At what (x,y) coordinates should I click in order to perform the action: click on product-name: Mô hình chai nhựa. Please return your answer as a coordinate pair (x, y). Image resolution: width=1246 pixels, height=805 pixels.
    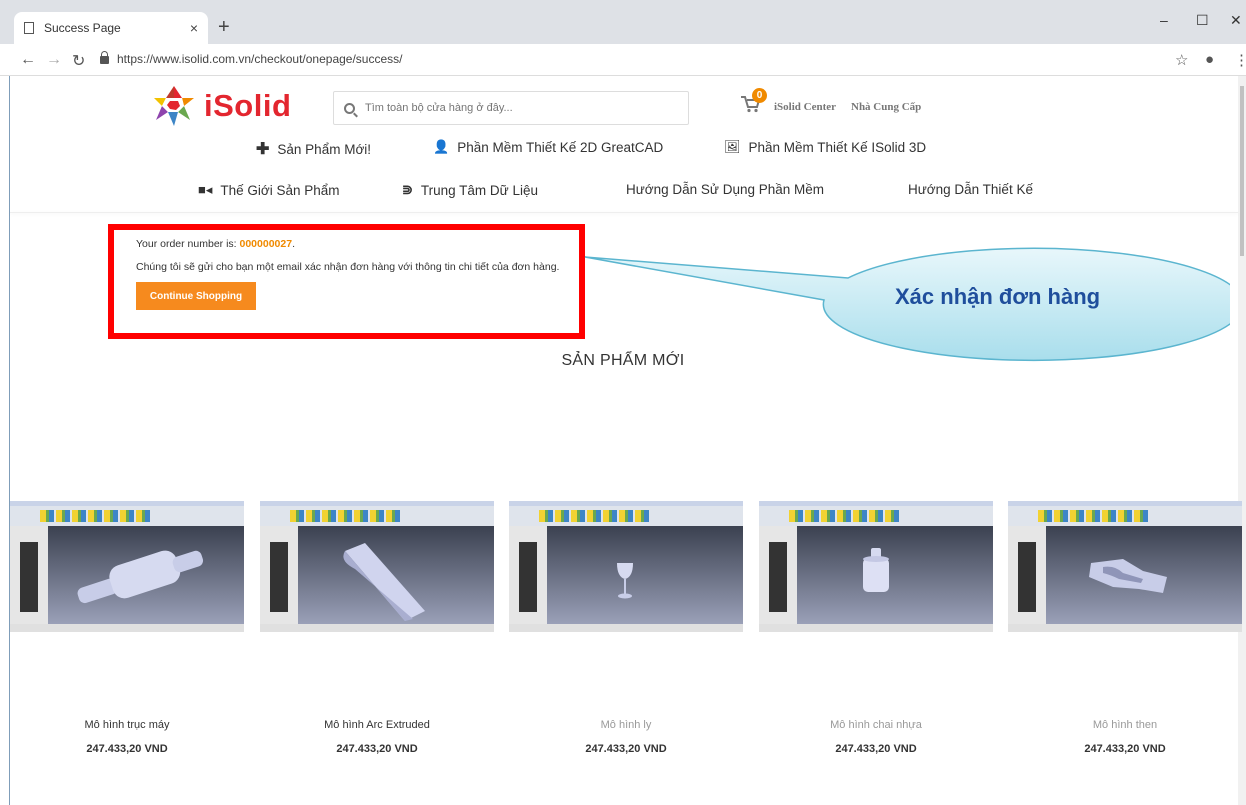
    Looking at the image, I should click on (876, 725).